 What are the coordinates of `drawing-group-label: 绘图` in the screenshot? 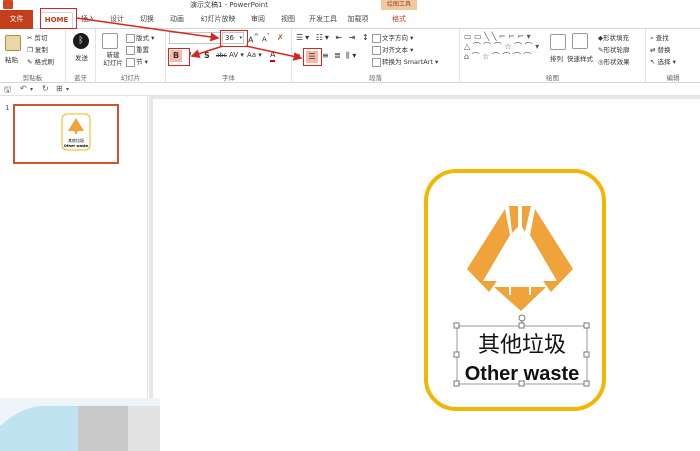 It's located at (552, 78).